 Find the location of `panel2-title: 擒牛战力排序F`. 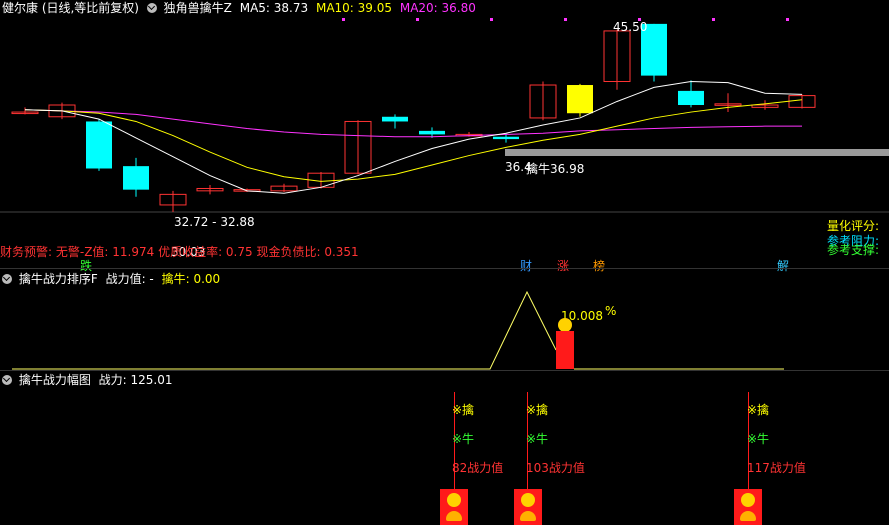

panel2-title: 擒牛战力排序F is located at coordinates (58, 279).